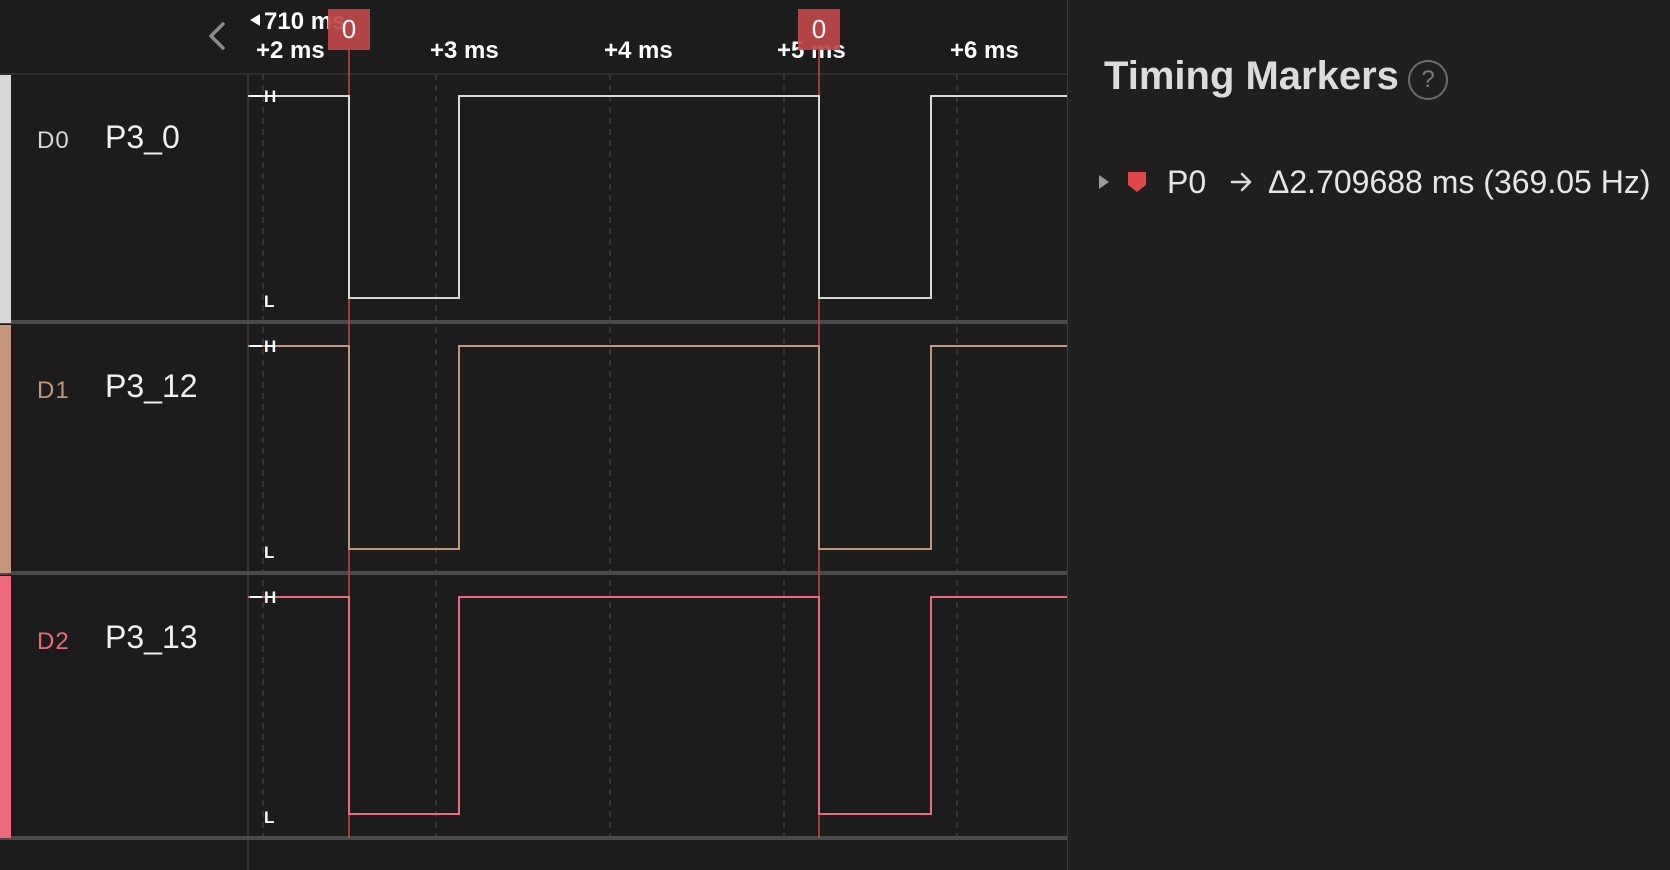  I want to click on marker-flag-icon, so click(1137, 182).